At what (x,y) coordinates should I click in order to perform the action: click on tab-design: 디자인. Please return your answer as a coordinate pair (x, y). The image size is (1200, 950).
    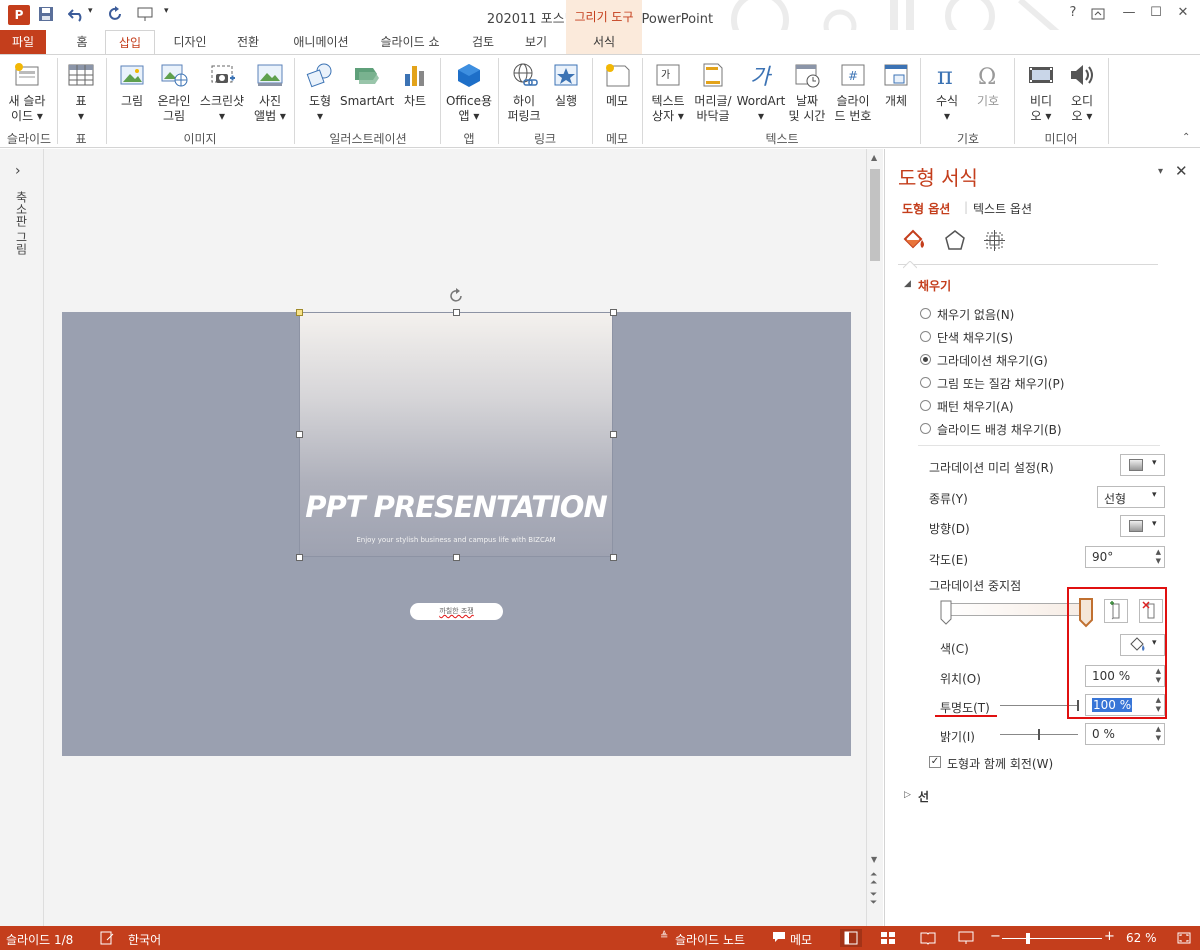
    Looking at the image, I should click on (190, 42).